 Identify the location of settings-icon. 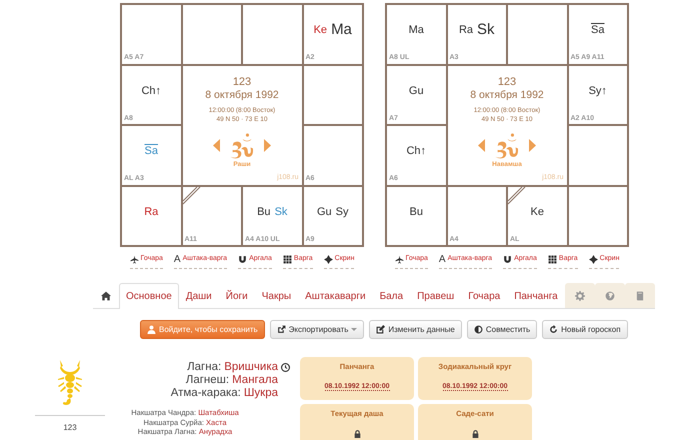
(579, 296).